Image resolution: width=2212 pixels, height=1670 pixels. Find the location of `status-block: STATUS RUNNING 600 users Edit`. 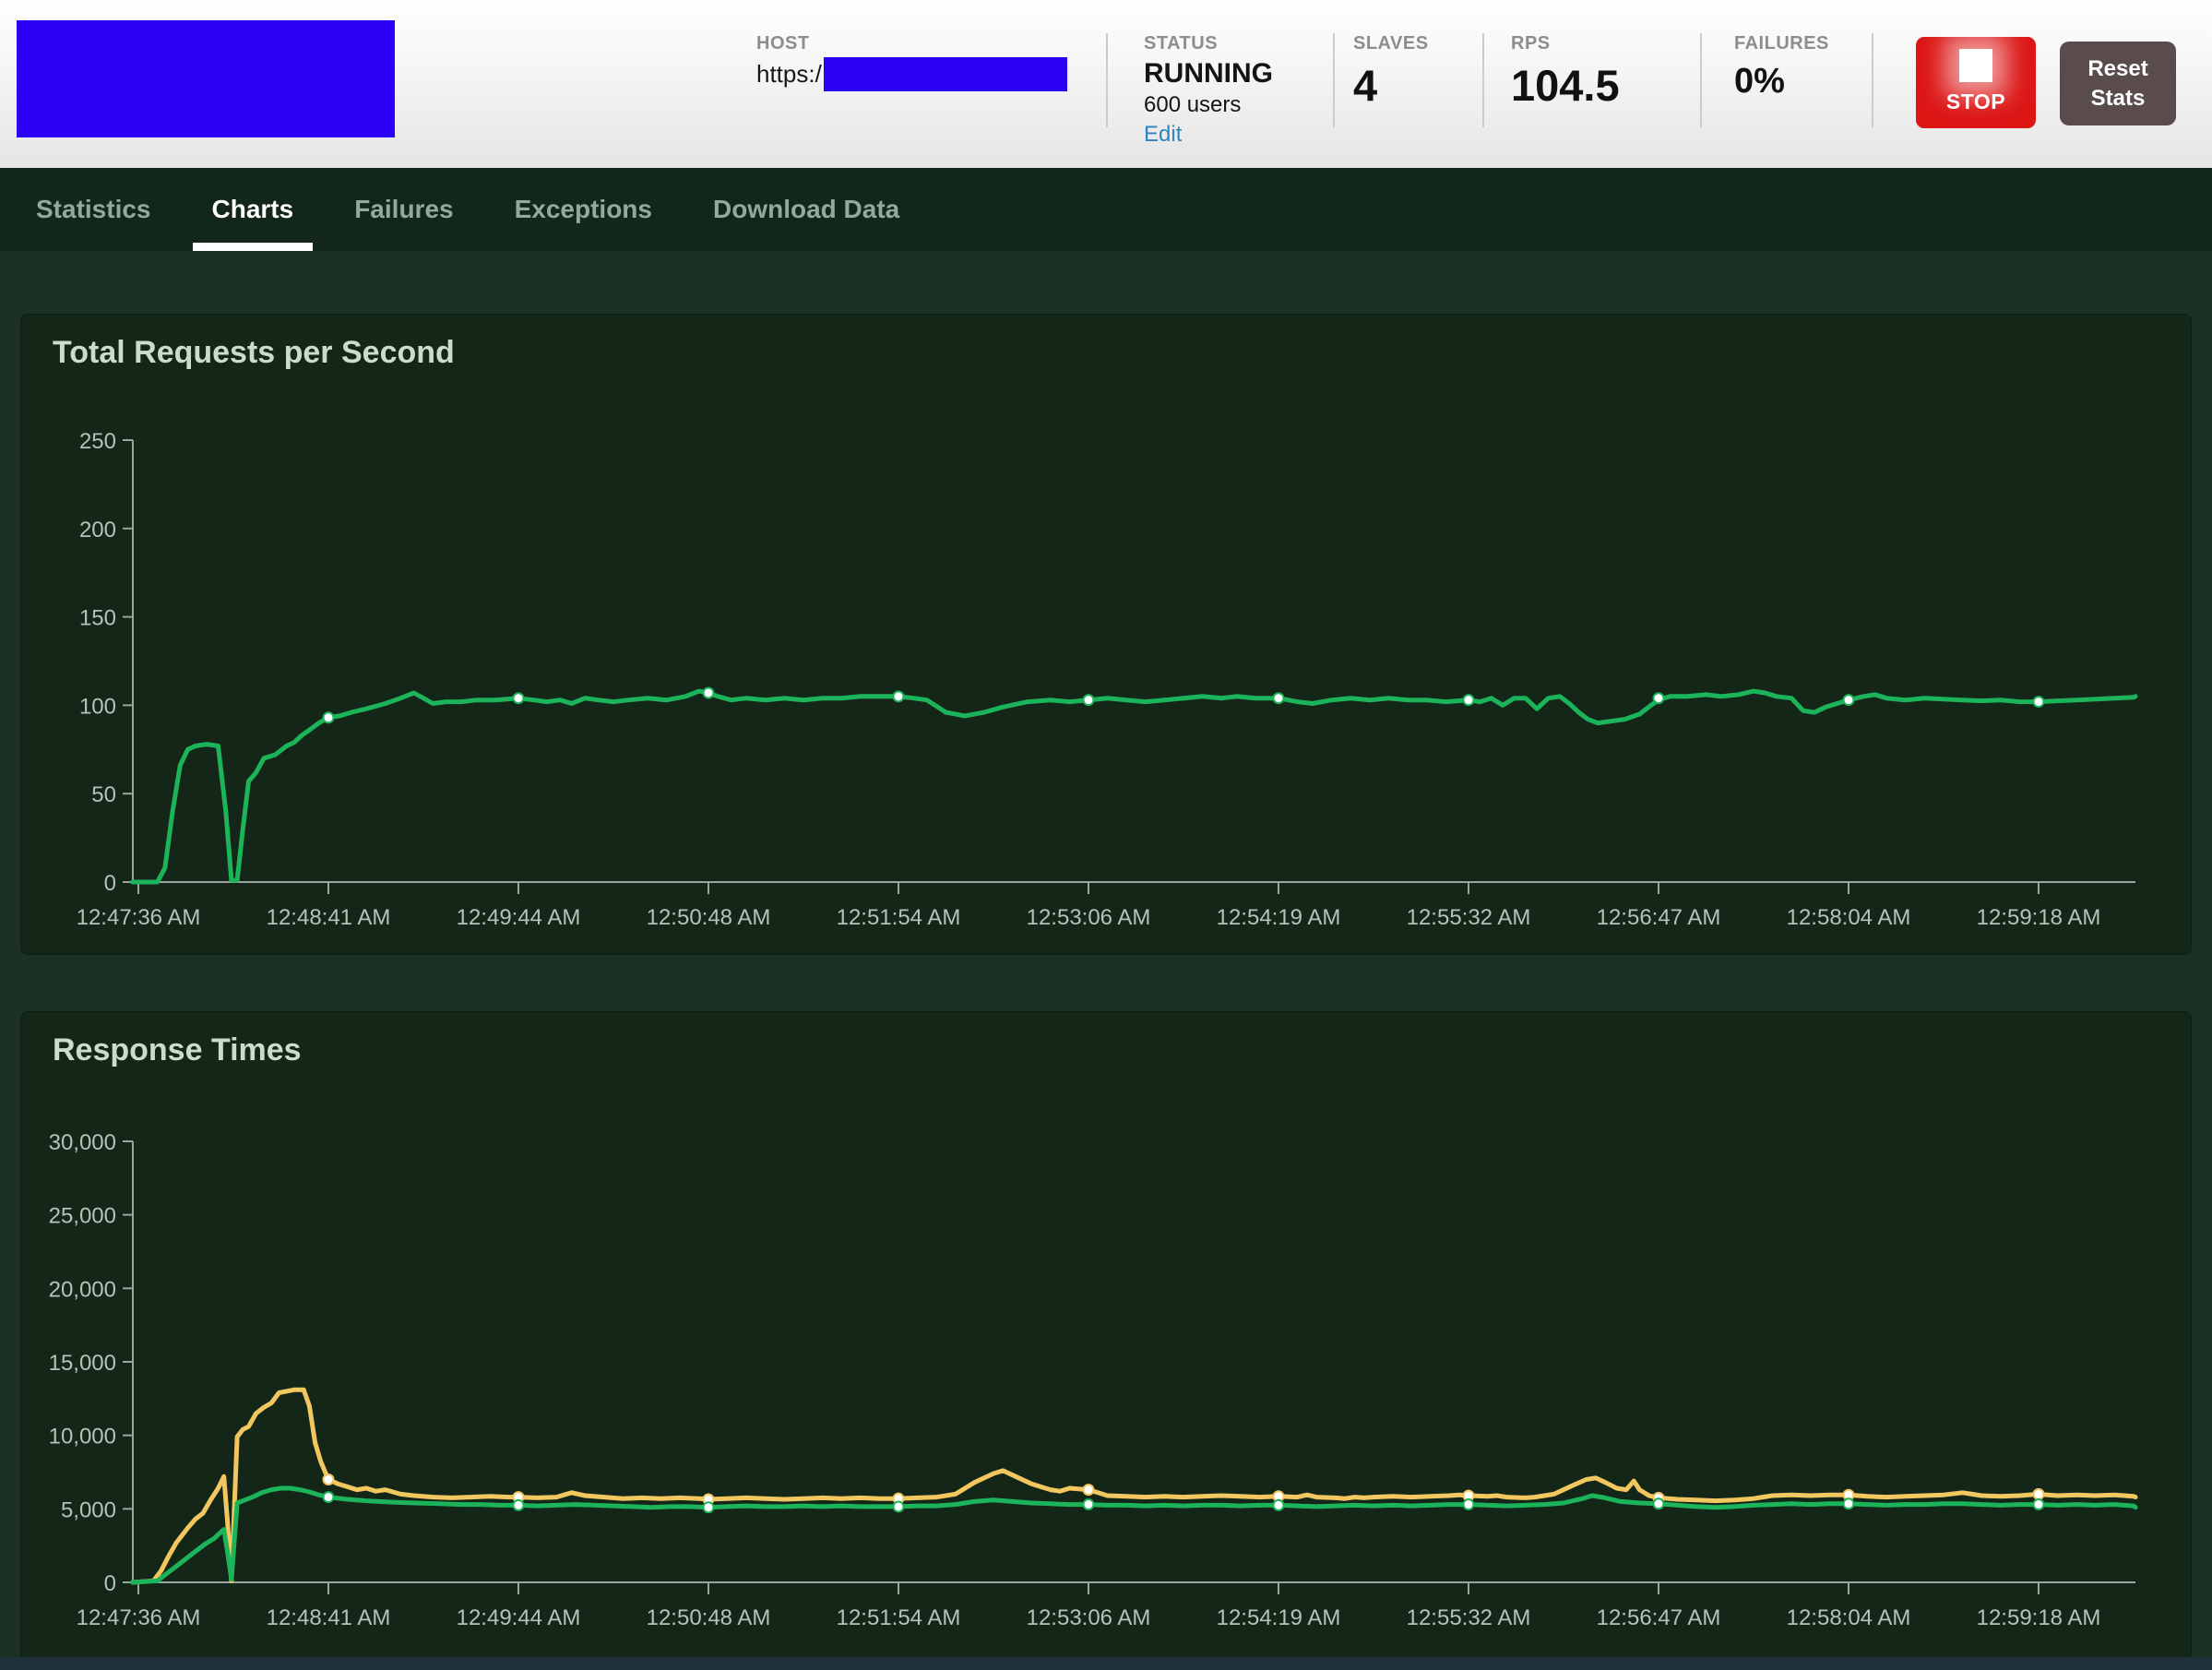

status-block: STATUS RUNNING 600 users Edit is located at coordinates (1208, 90).